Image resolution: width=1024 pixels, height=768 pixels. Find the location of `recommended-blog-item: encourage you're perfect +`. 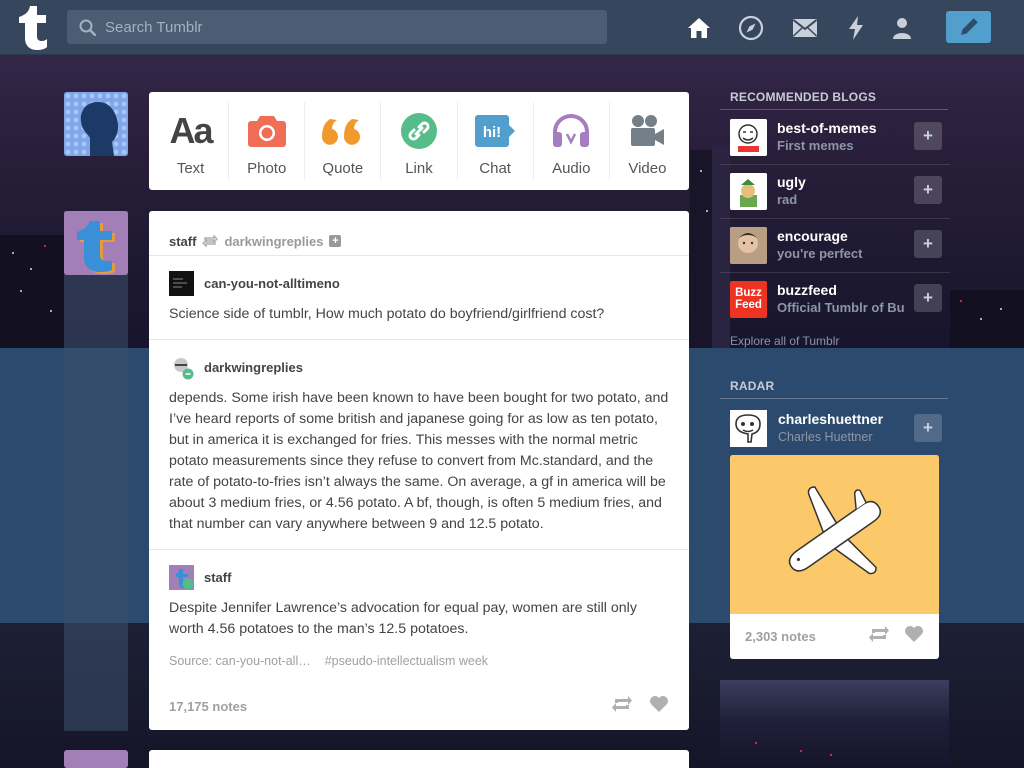

recommended-blog-item: encourage you're perfect + is located at coordinates (840, 245).